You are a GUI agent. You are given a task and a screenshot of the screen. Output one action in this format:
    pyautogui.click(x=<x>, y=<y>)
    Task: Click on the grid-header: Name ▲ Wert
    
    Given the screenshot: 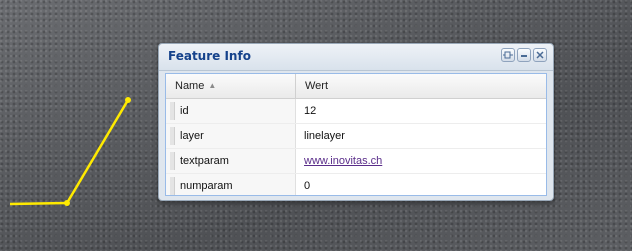 What is the action you would take?
    pyautogui.click(x=356, y=86)
    